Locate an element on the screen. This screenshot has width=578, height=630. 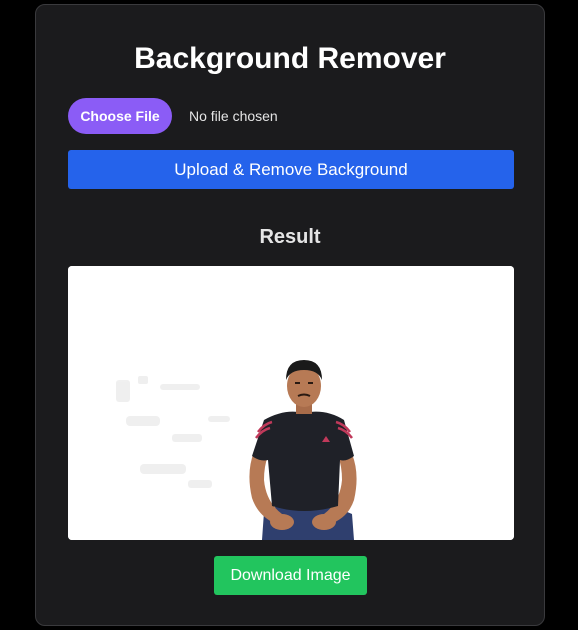
page-title: Background Remover is located at coordinates (290, 58).